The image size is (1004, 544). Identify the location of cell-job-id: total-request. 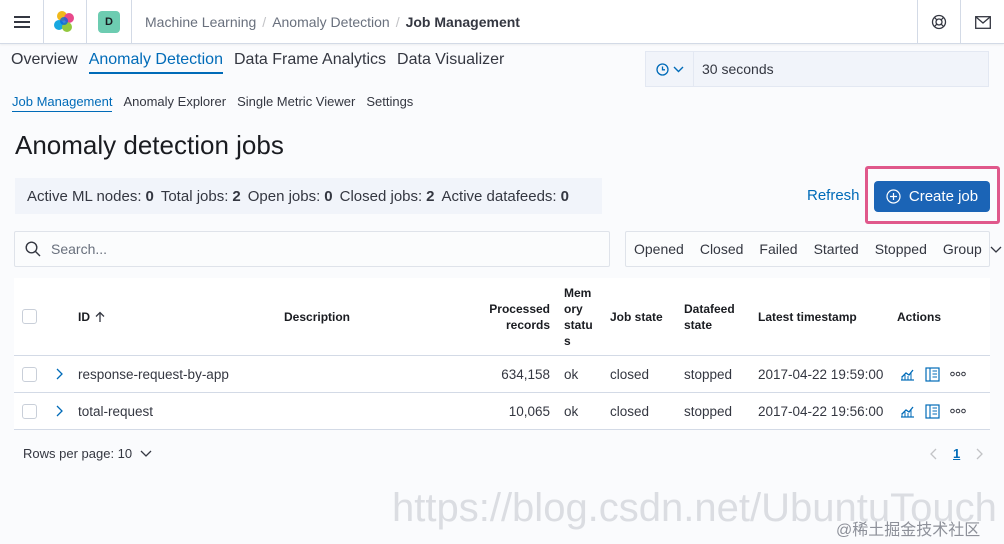
(116, 411).